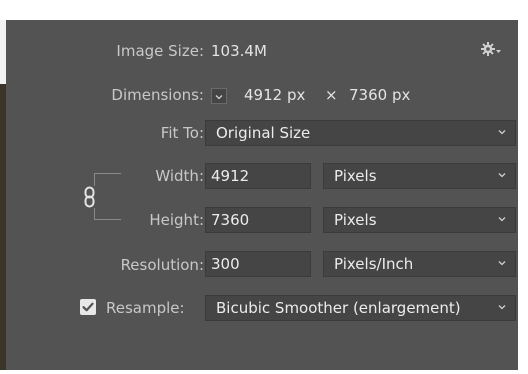 This screenshot has height=374, width=528. What do you see at coordinates (145, 308) in the screenshot?
I see `resample-label: Resample:` at bounding box center [145, 308].